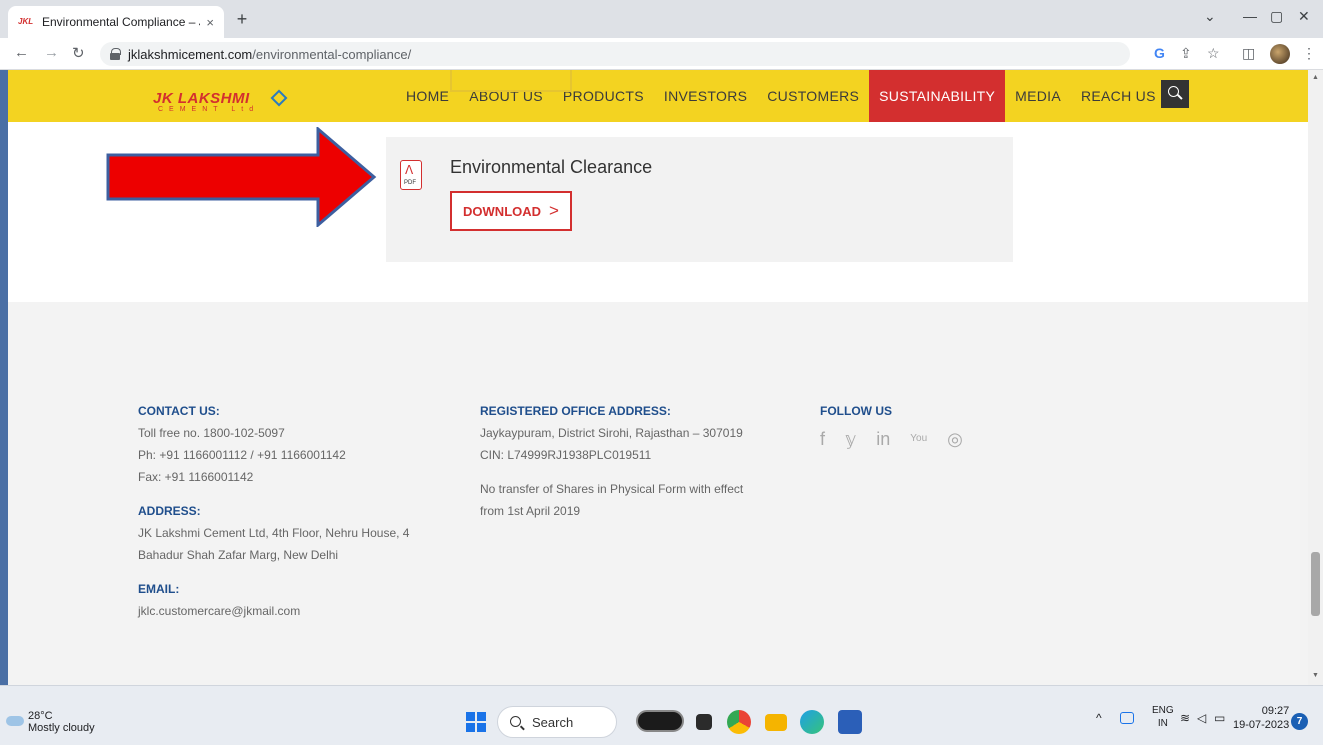 The width and height of the screenshot is (1323, 745). Describe the element at coordinates (1210, 16) in the screenshot. I see `tab-search-chevron-icon: ⌄` at that location.